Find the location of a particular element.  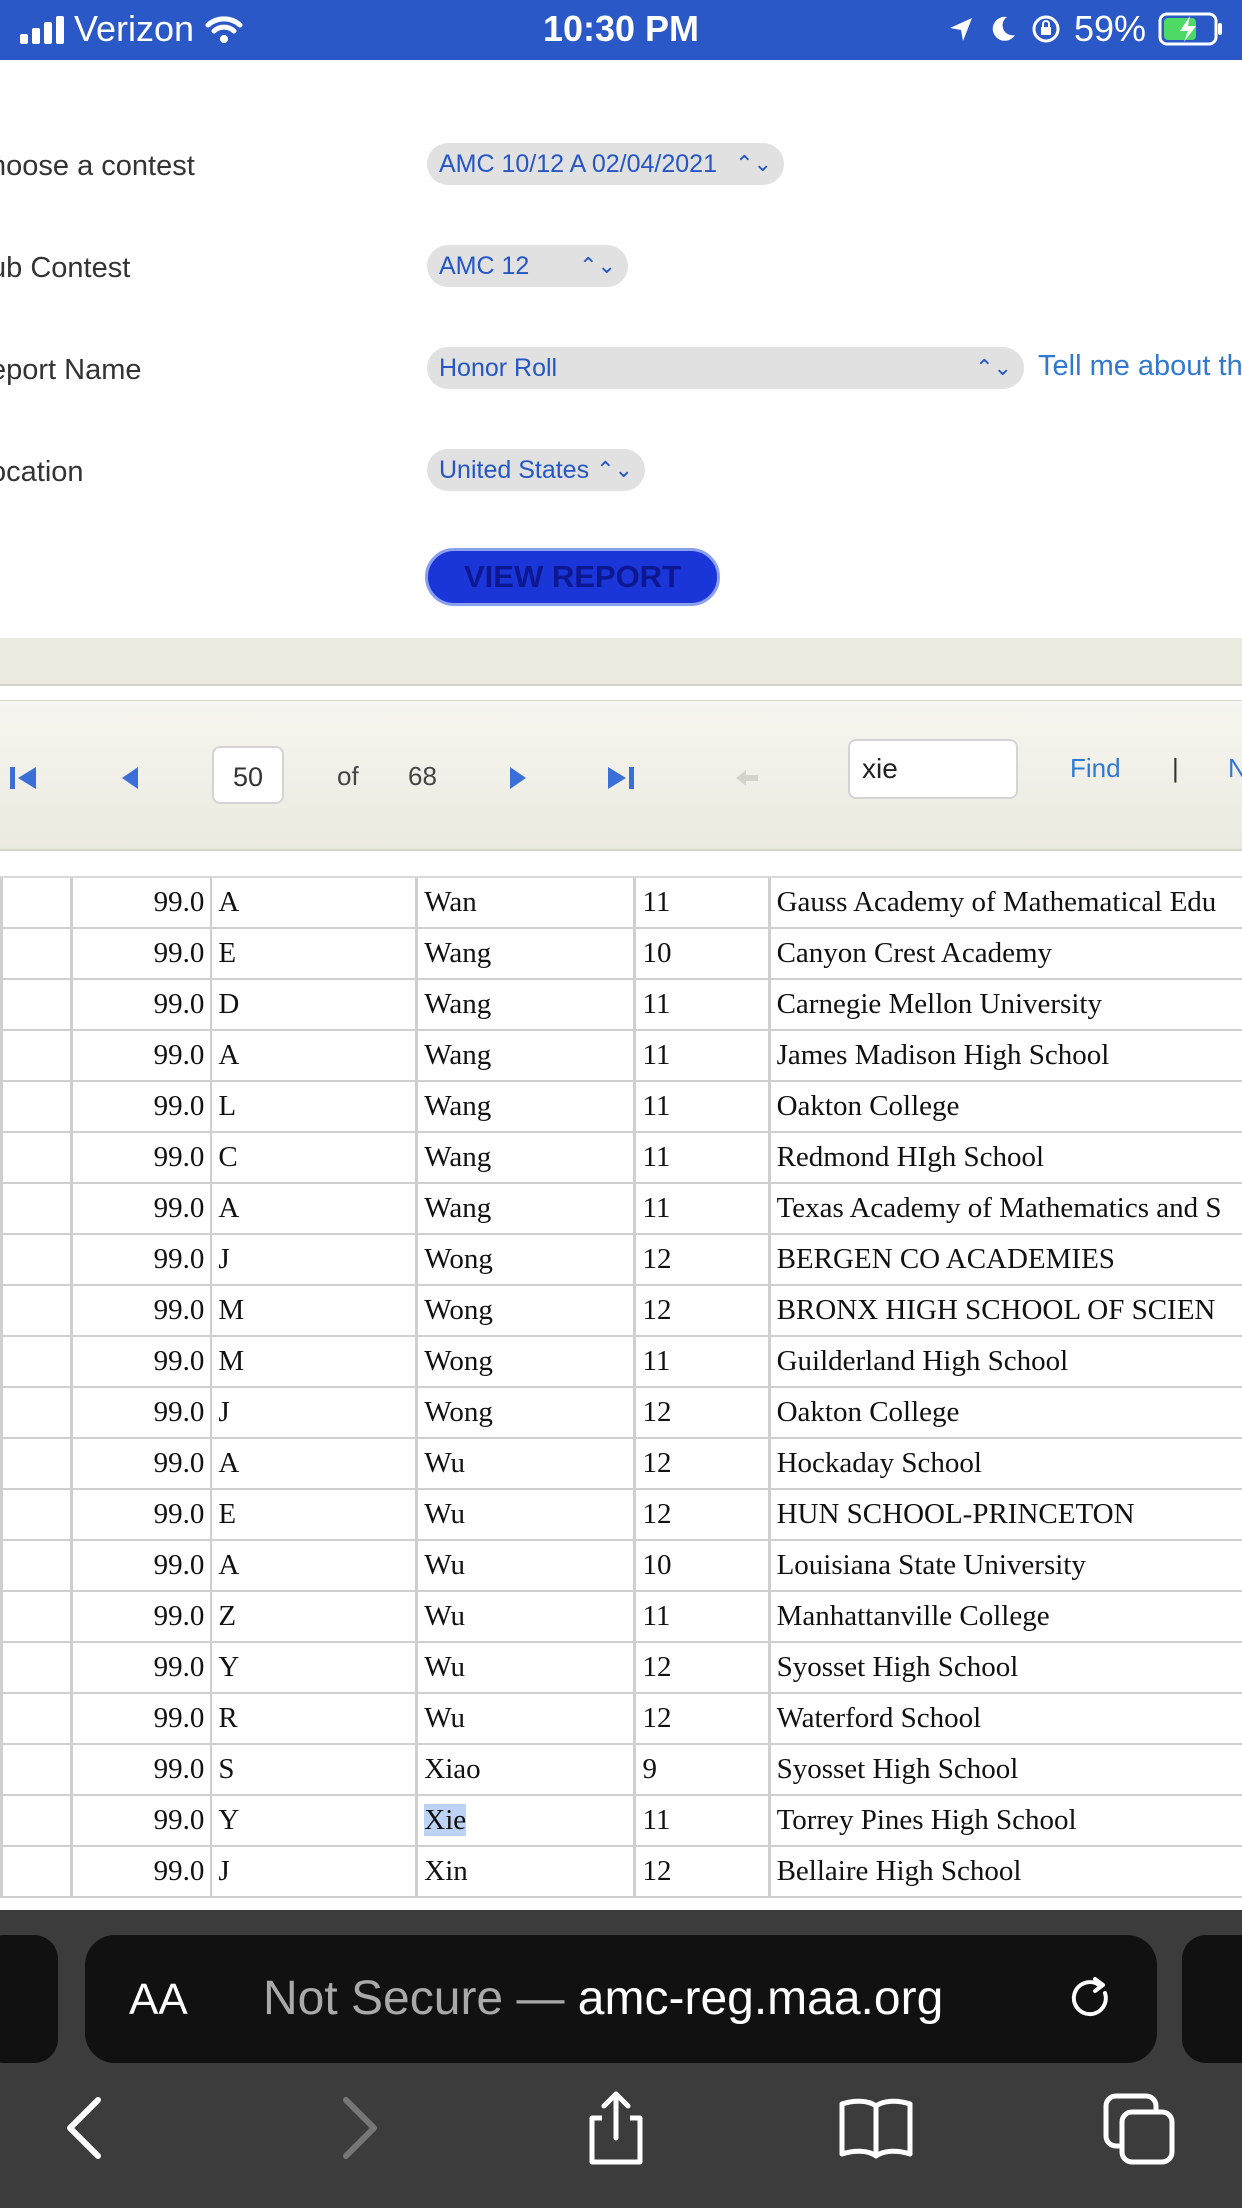

first-page-icon is located at coordinates (24, 778).